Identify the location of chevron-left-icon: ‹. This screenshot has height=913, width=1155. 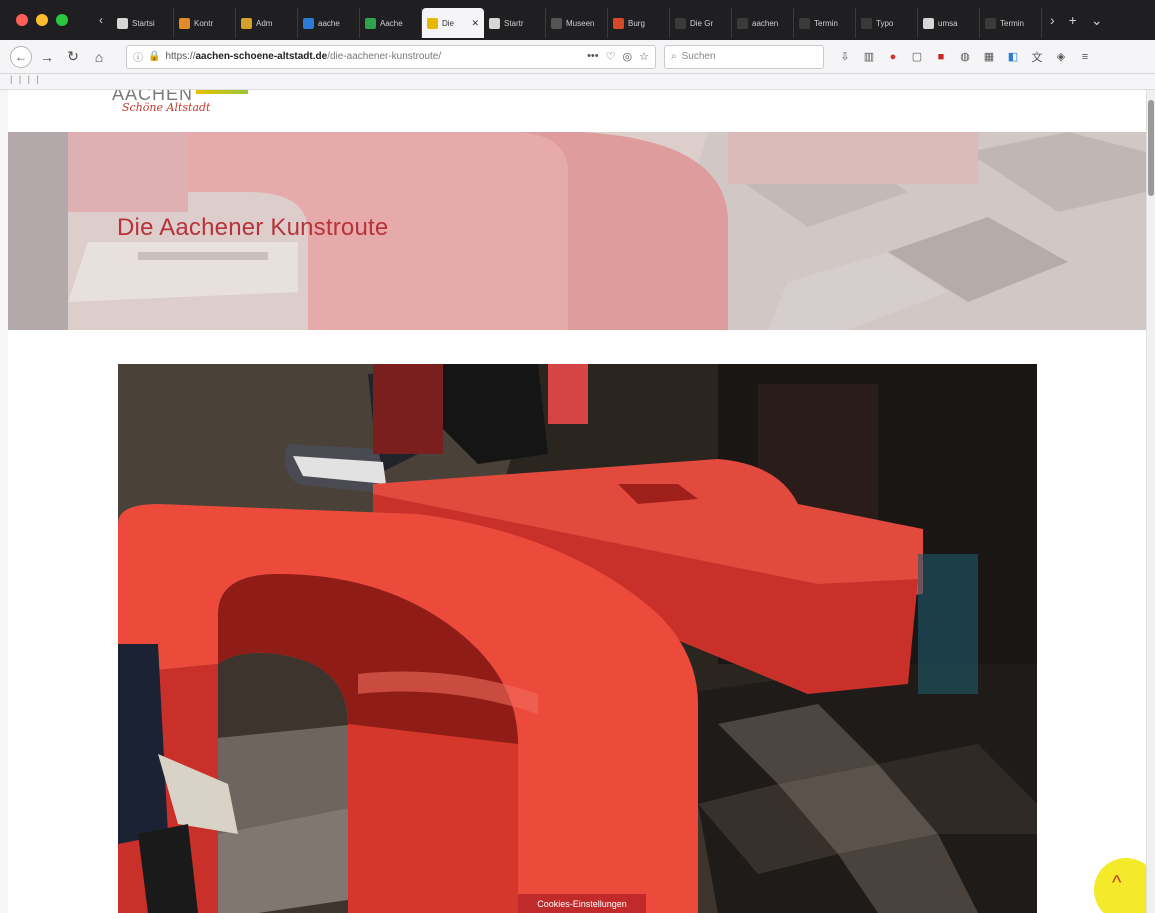
(101, 20).